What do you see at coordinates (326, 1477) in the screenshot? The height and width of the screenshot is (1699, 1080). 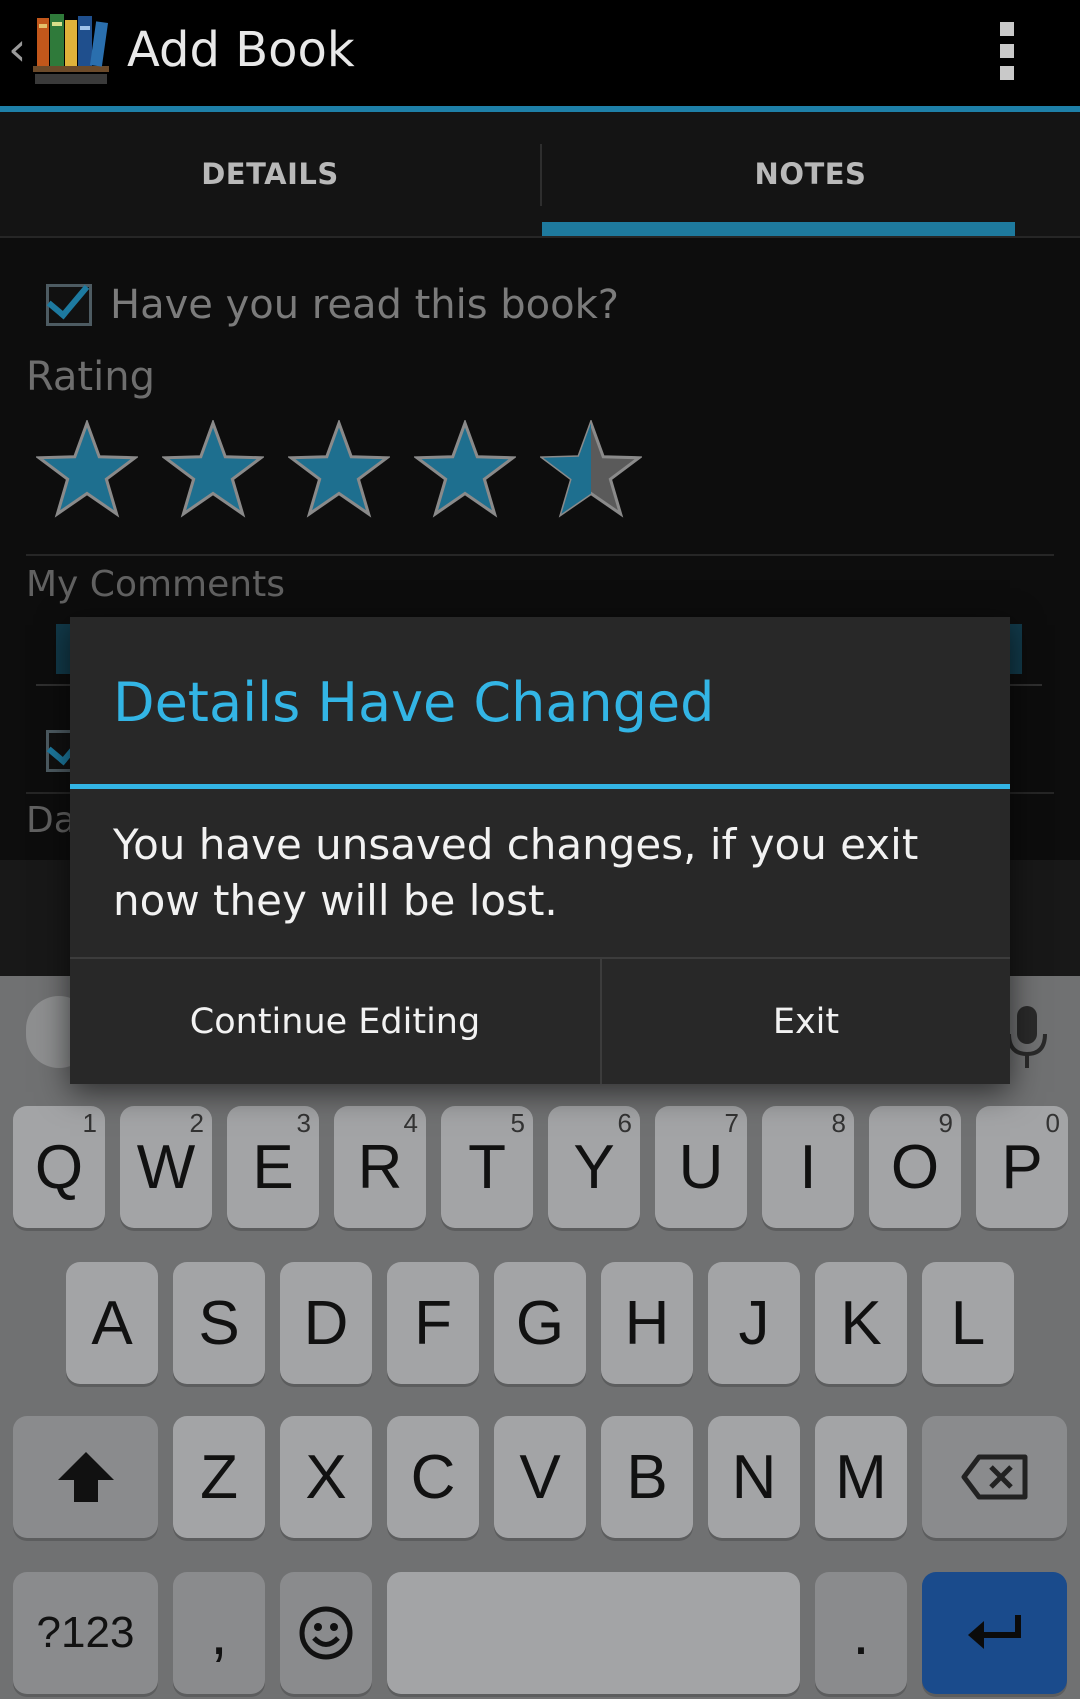 I see `key-x: X` at bounding box center [326, 1477].